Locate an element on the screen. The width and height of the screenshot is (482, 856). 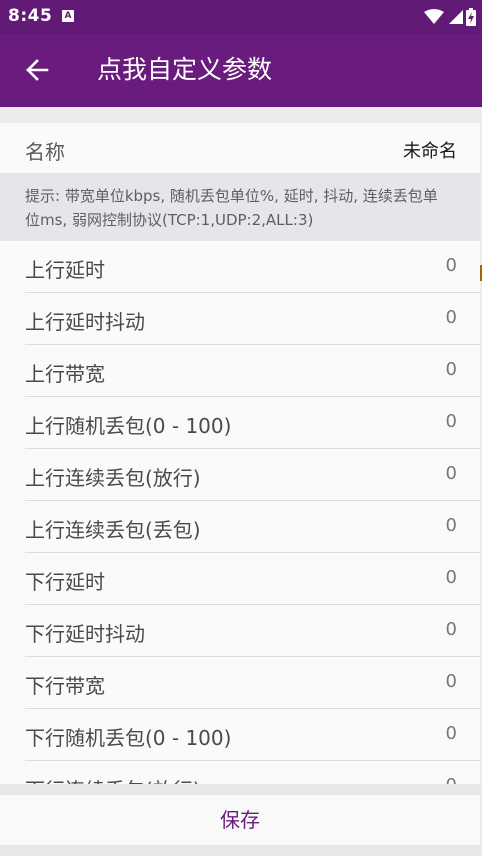
wifi-icon is located at coordinates (434, 16).